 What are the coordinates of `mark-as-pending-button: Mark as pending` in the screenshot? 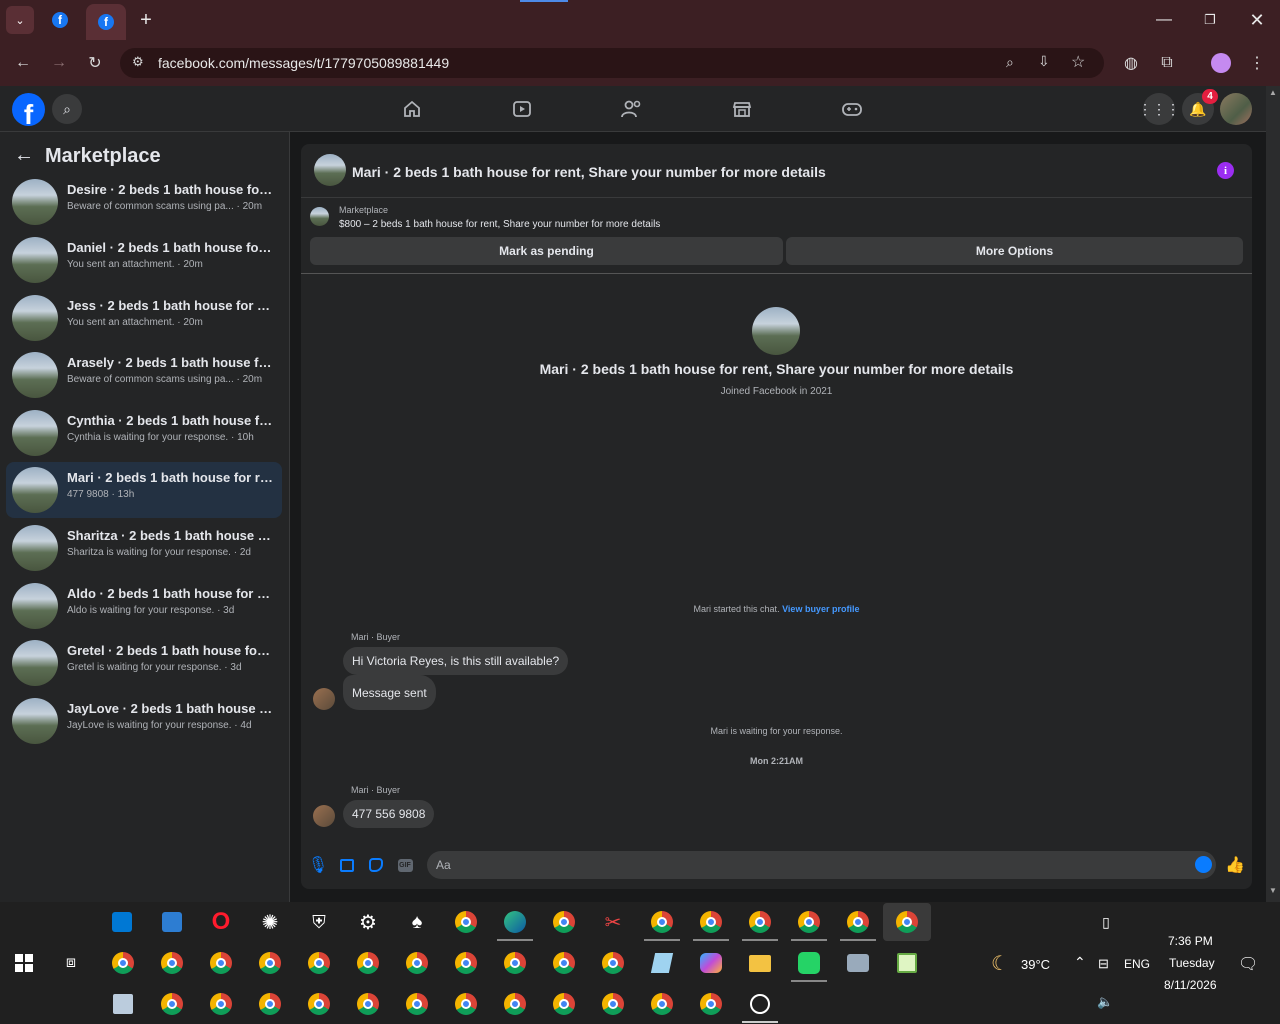 It's located at (546, 251).